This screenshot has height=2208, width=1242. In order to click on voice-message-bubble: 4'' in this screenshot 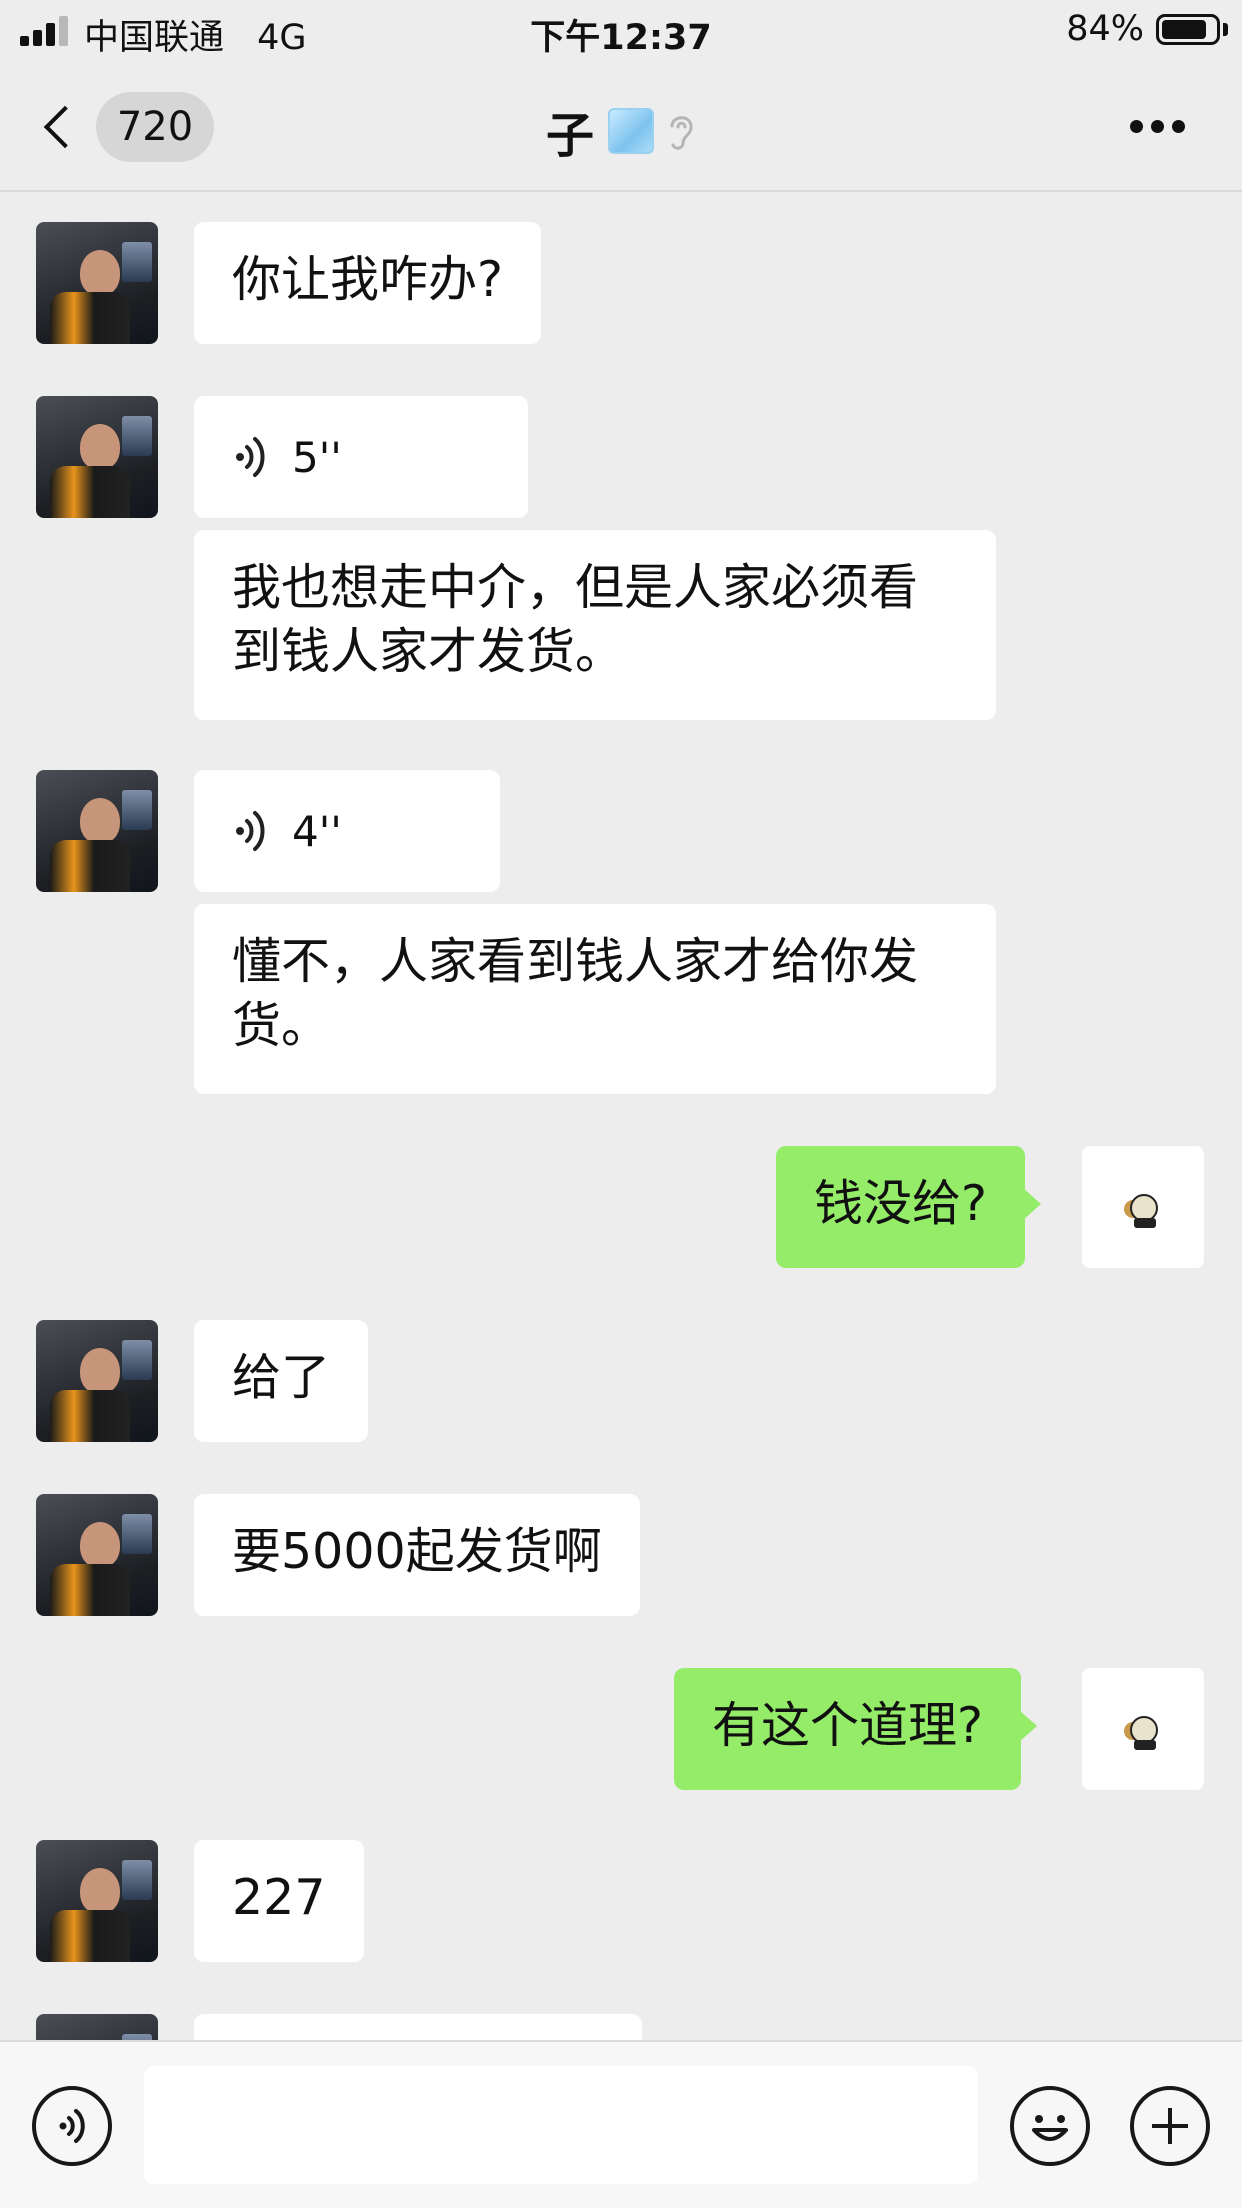, I will do `click(347, 831)`.